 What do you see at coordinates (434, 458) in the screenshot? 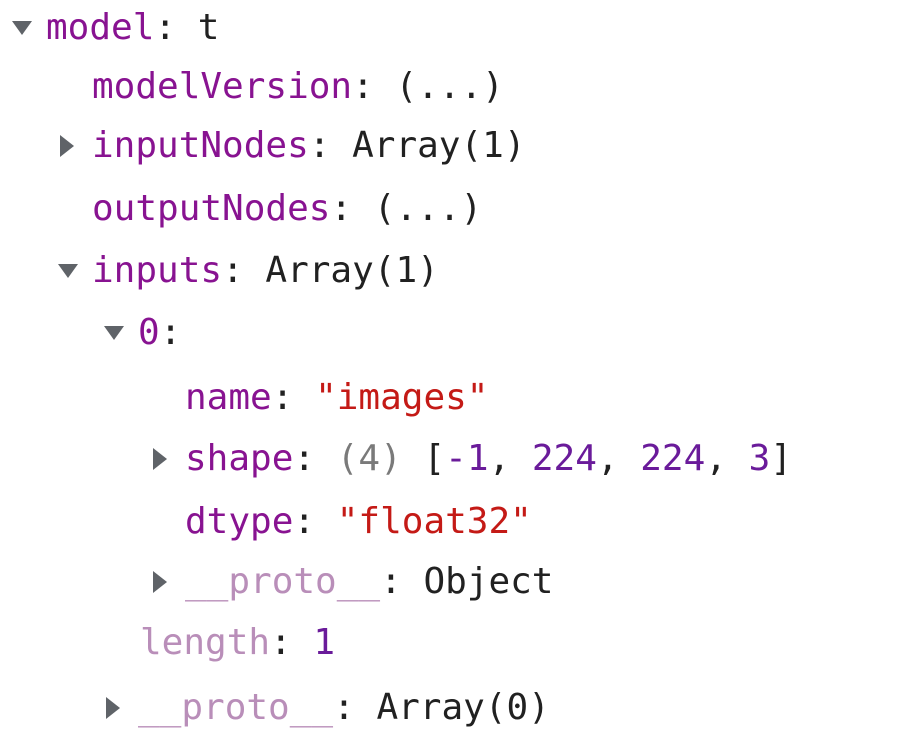
I see `bracket-open: [` at bounding box center [434, 458].